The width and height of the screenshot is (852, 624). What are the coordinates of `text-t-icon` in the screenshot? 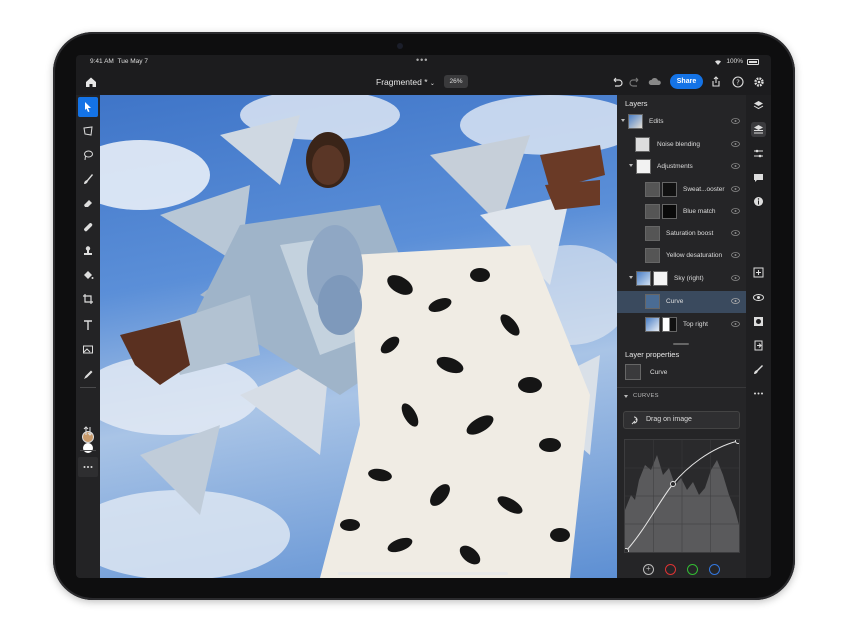 It's located at (88, 325).